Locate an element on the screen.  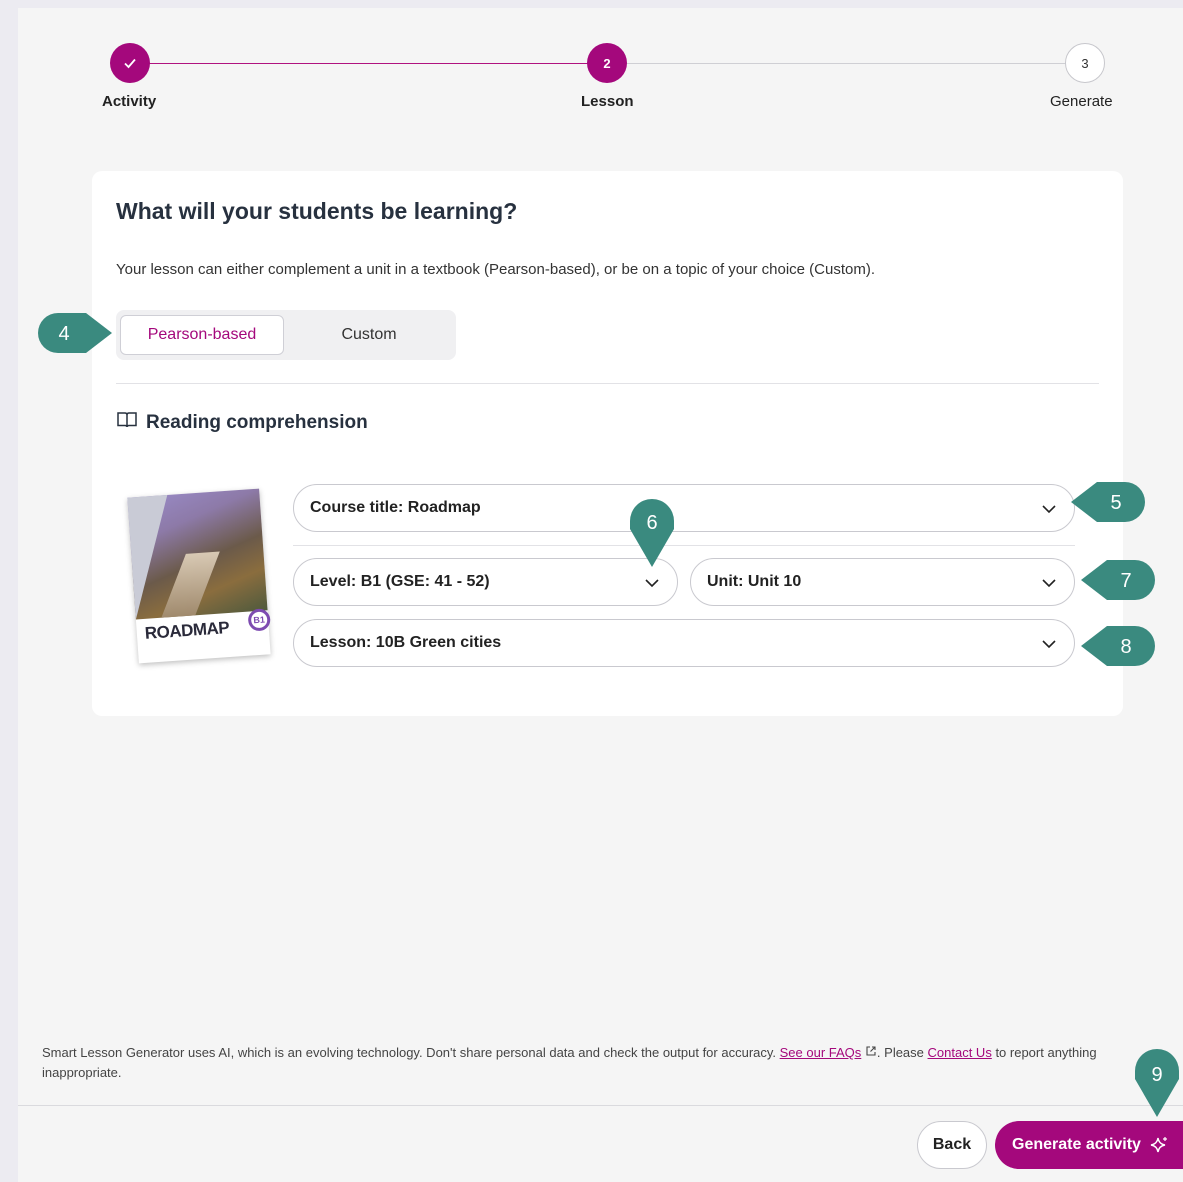
cover-wedge is located at coordinates (151, 557).